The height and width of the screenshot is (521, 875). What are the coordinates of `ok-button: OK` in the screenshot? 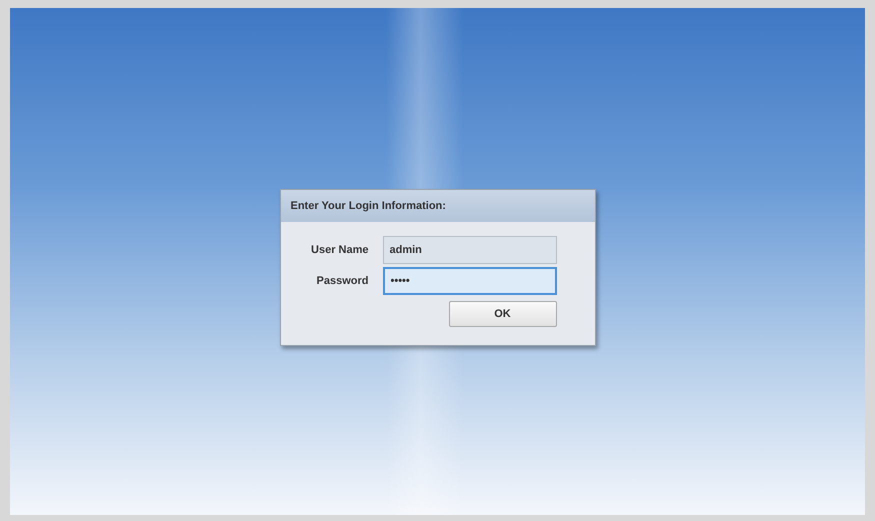 It's located at (502, 314).